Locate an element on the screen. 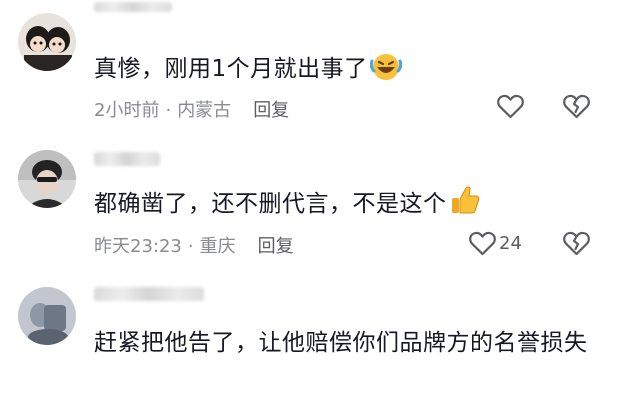 The height and width of the screenshot is (404, 621). comment-meta: 昨天23:23 · 重庆 回复 is located at coordinates (194, 245).